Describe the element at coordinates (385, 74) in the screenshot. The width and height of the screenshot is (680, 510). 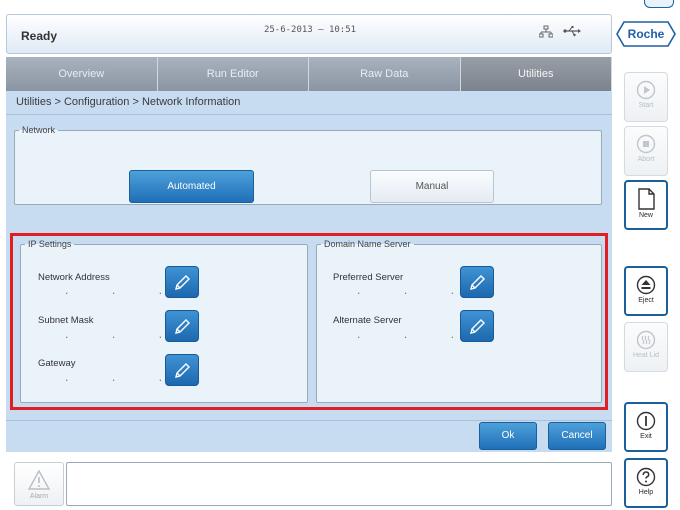
I see `tab-raw-data: Raw Data` at that location.